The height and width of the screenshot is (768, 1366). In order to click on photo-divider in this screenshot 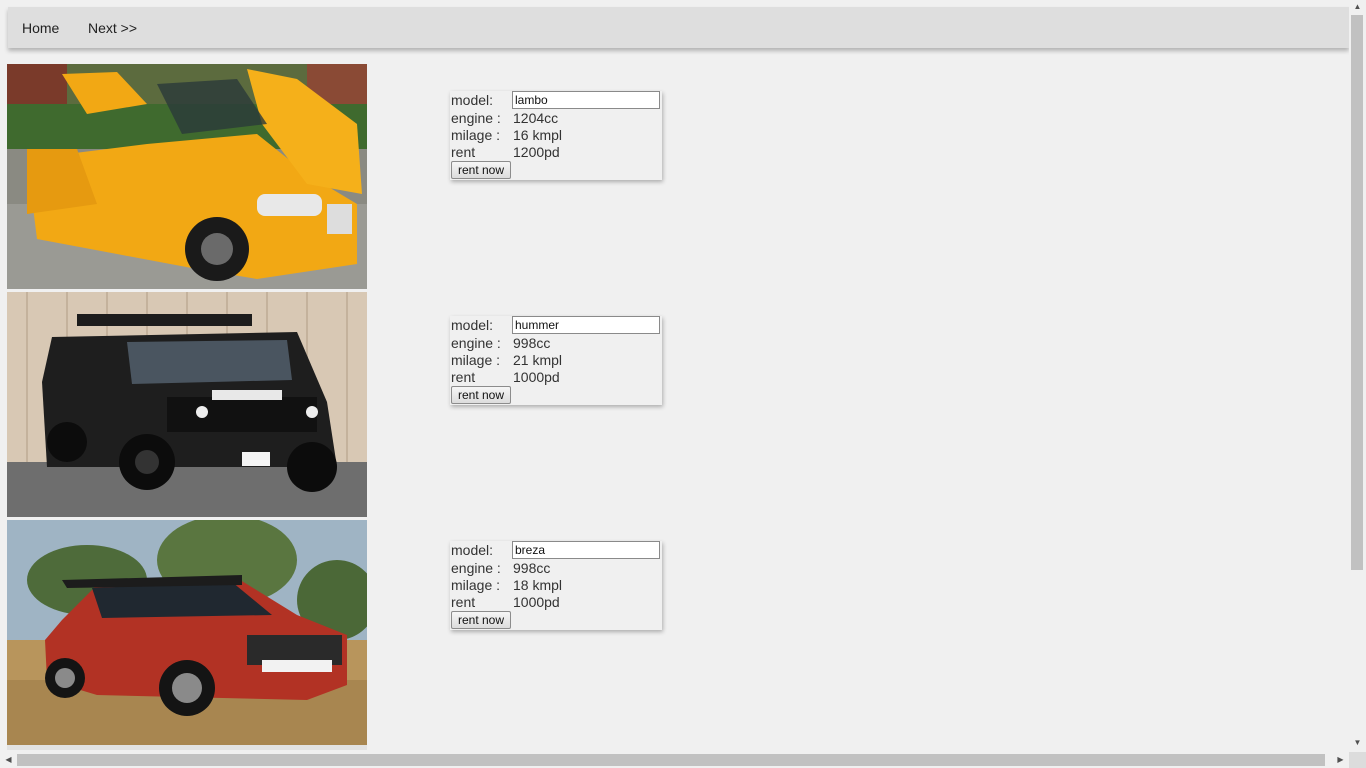, I will do `click(187, 747)`.